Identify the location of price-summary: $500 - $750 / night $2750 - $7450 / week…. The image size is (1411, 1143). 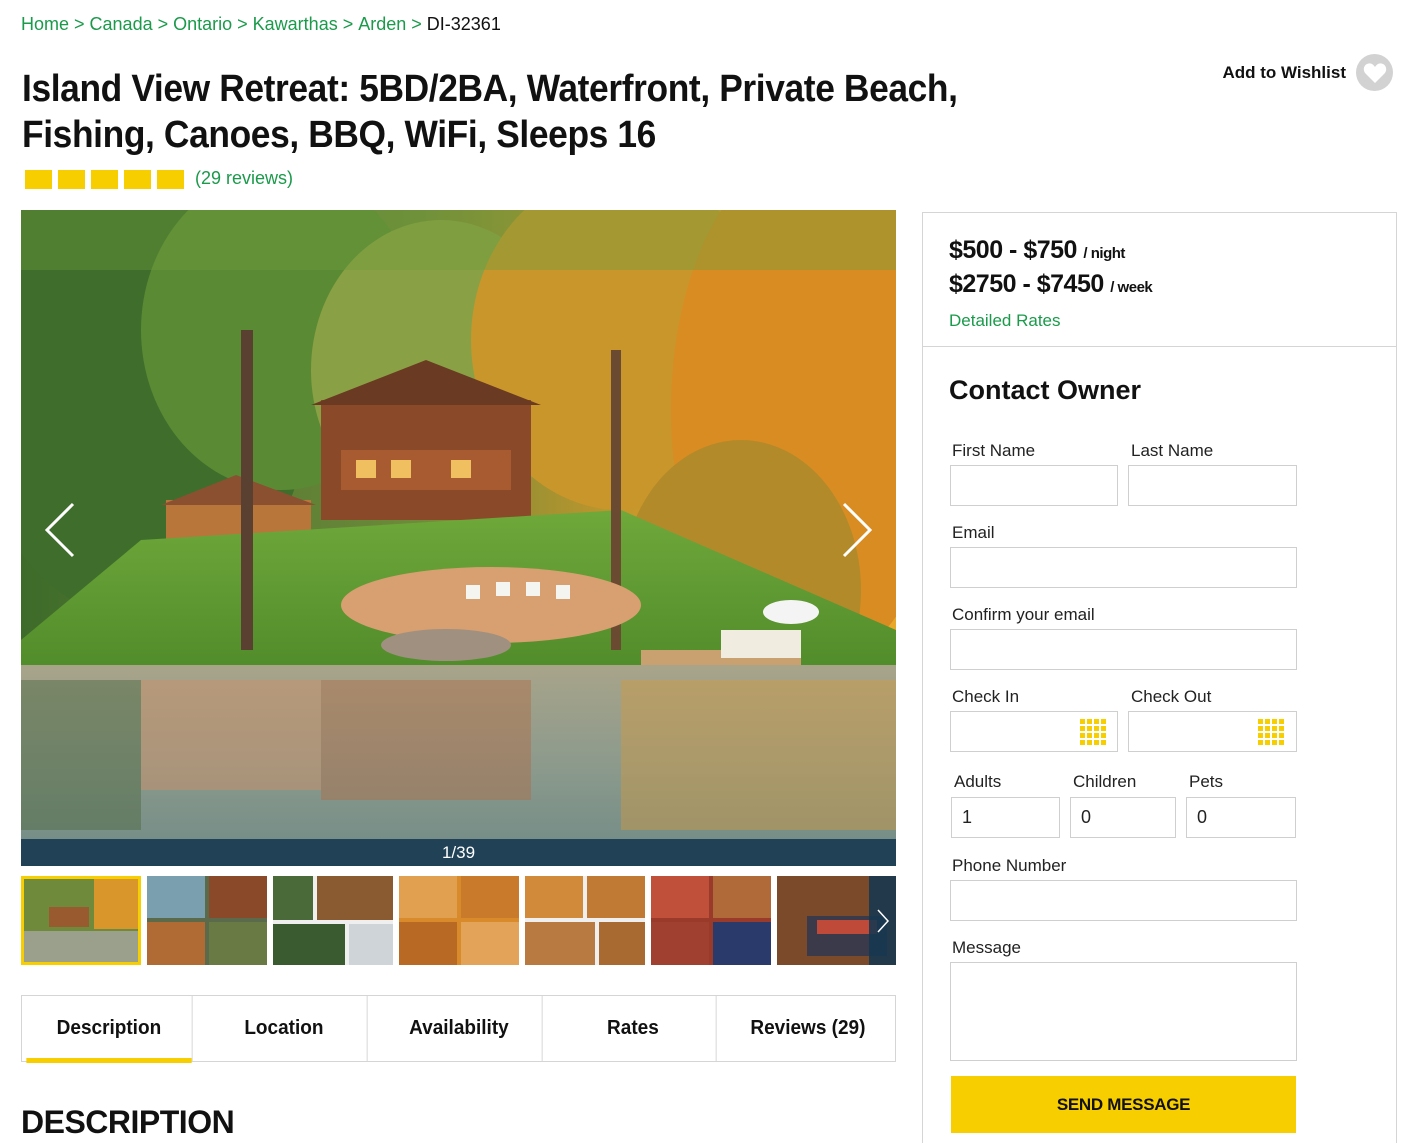
(1159, 280).